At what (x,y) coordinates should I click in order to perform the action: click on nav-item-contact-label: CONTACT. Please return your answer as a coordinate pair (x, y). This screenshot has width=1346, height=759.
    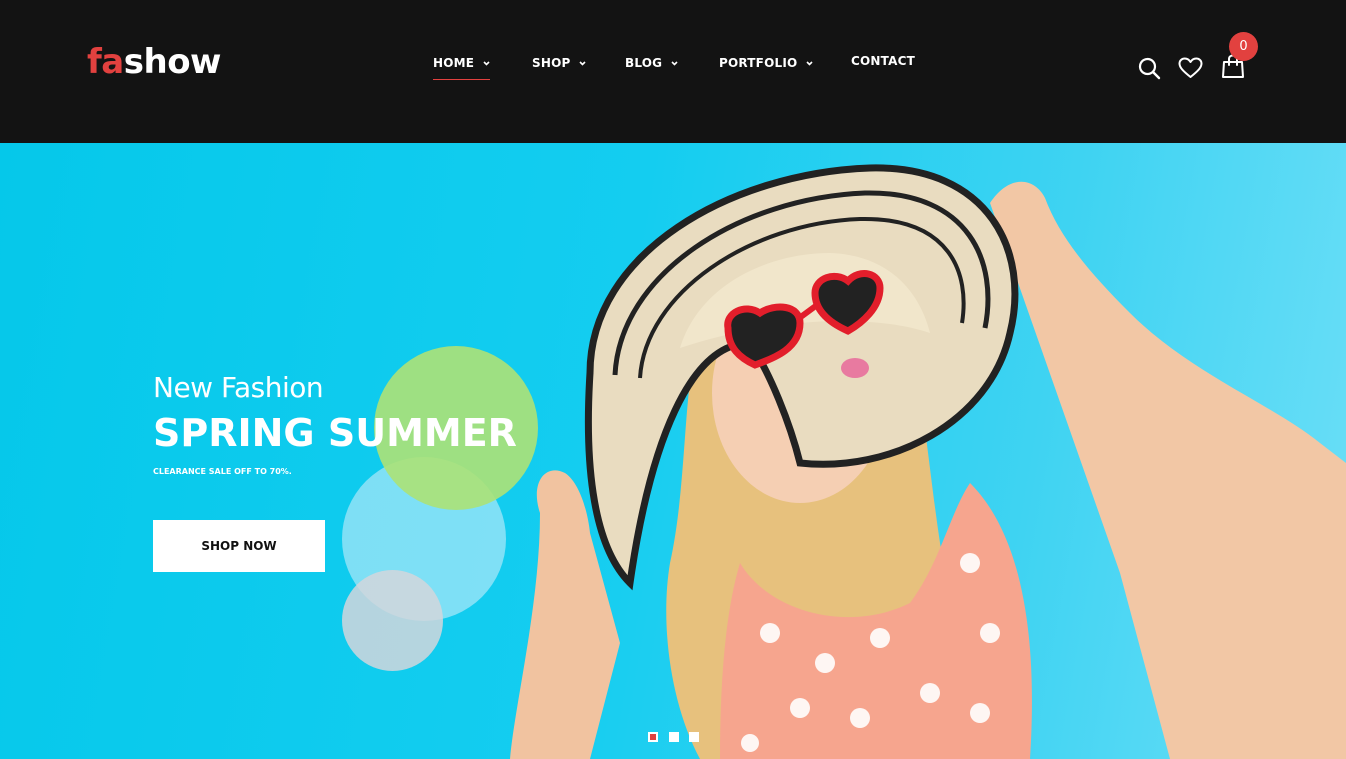
    Looking at the image, I should click on (883, 61).